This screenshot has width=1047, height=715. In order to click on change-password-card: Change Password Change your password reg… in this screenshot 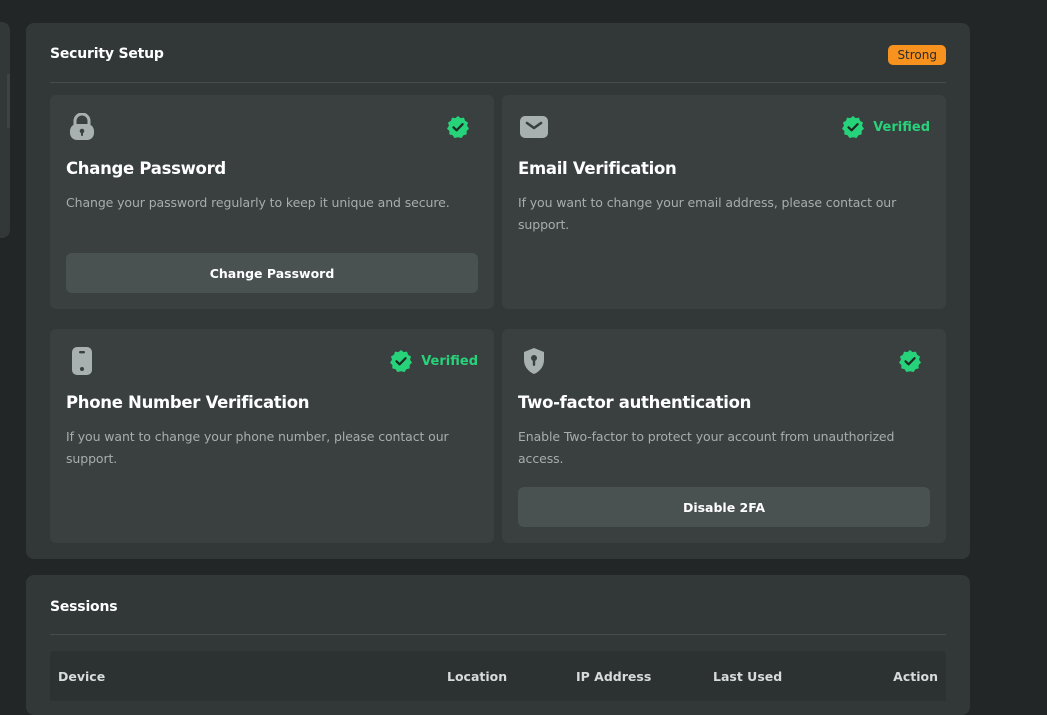, I will do `click(272, 202)`.